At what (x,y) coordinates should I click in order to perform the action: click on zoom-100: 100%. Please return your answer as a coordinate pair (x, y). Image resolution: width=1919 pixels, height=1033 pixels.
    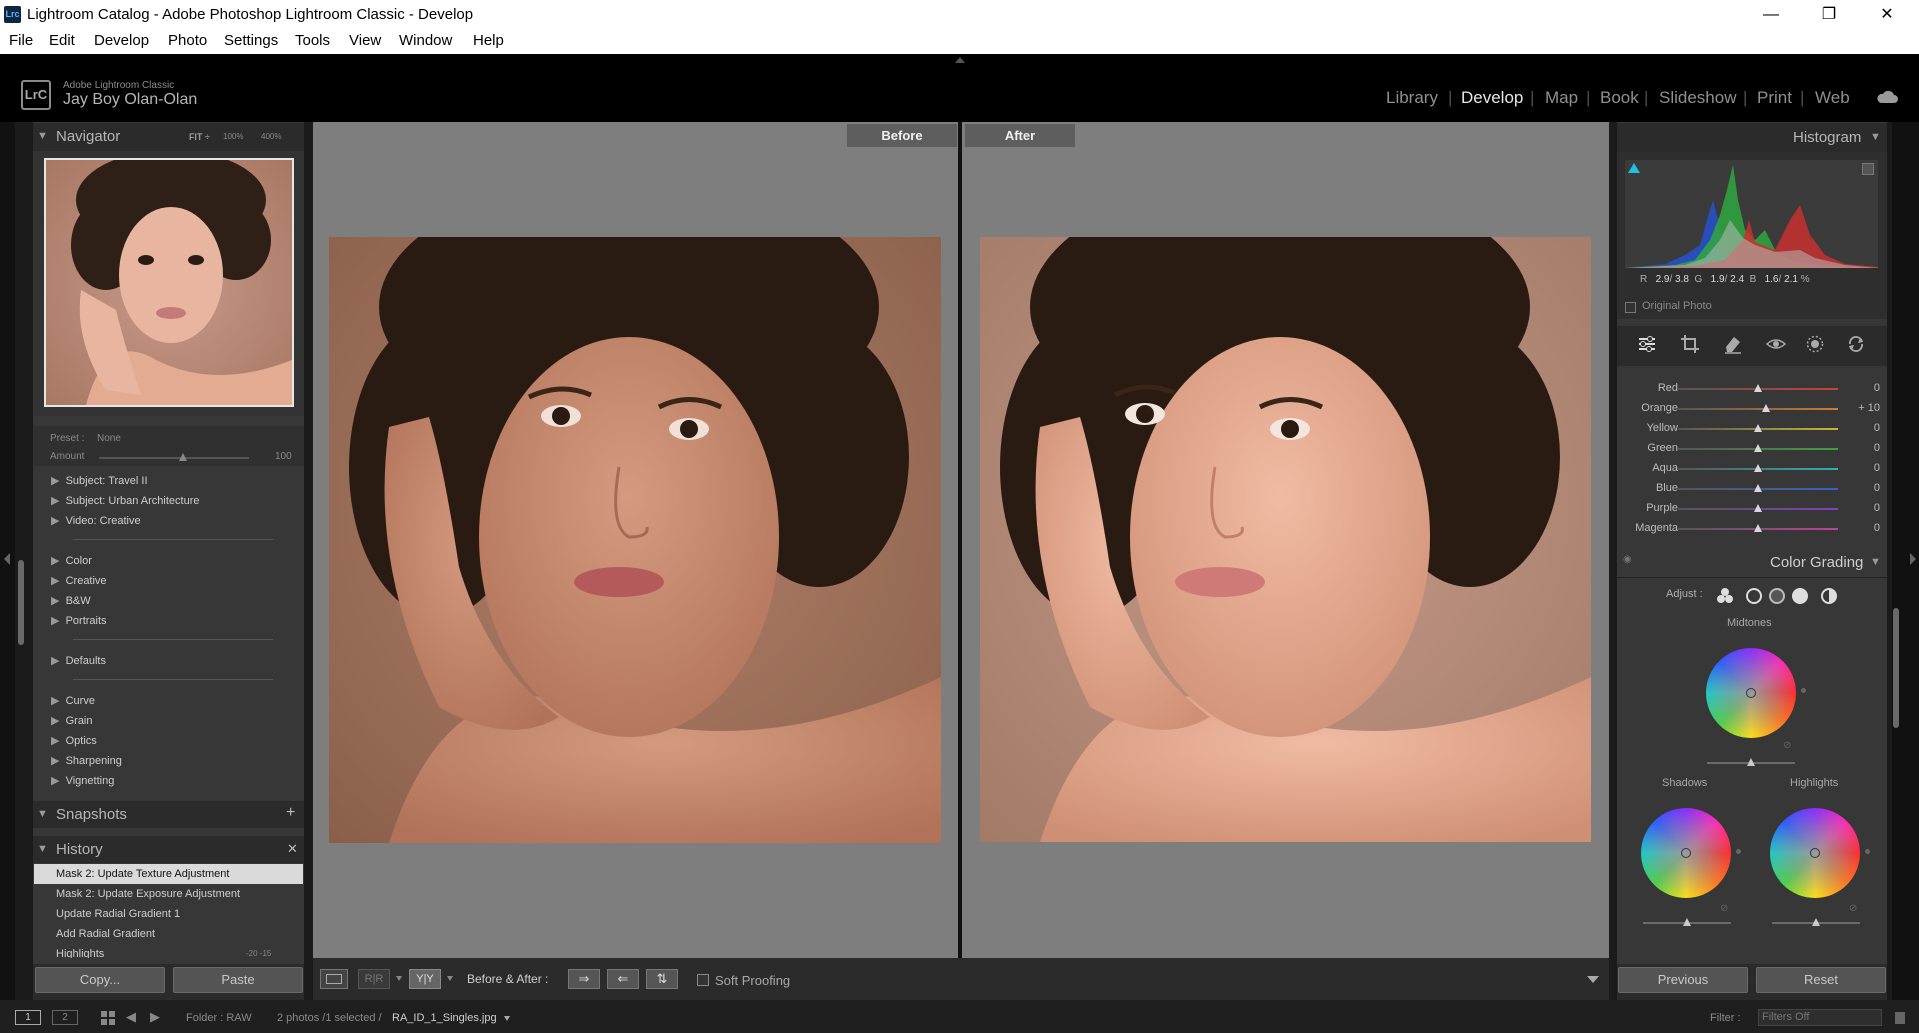
    Looking at the image, I should click on (233, 136).